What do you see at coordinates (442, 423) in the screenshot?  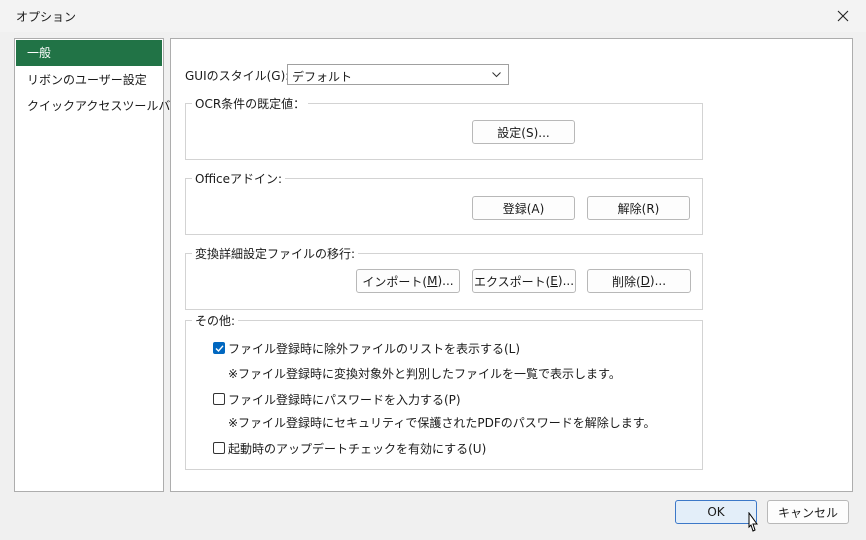 I see `ask-password-note: ※ファイル登録時にセキュリティで保護されたPDFのパスワードを解除します。` at bounding box center [442, 423].